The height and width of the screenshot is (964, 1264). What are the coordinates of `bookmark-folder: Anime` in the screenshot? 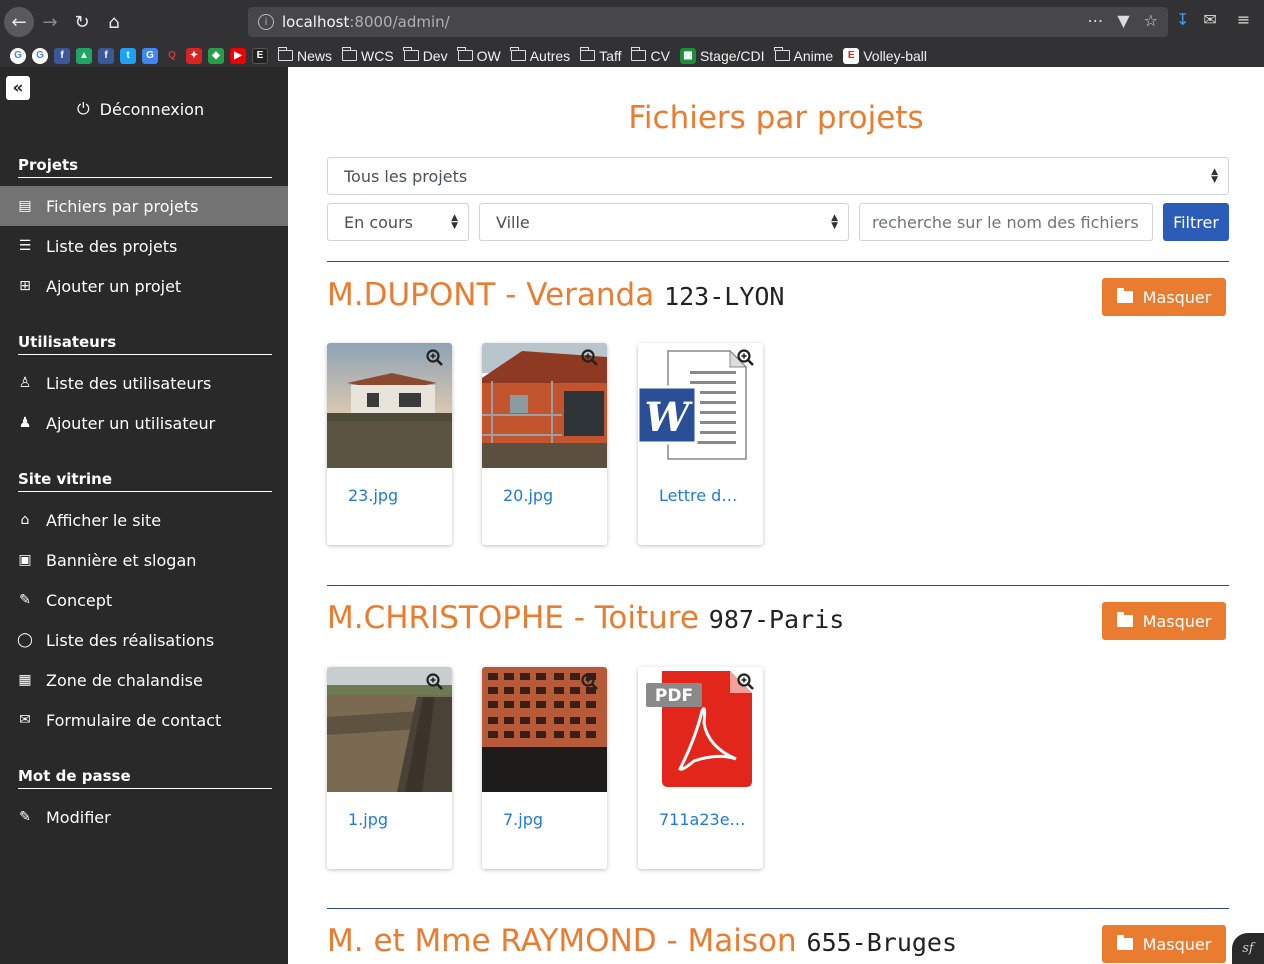 It's located at (804, 55).